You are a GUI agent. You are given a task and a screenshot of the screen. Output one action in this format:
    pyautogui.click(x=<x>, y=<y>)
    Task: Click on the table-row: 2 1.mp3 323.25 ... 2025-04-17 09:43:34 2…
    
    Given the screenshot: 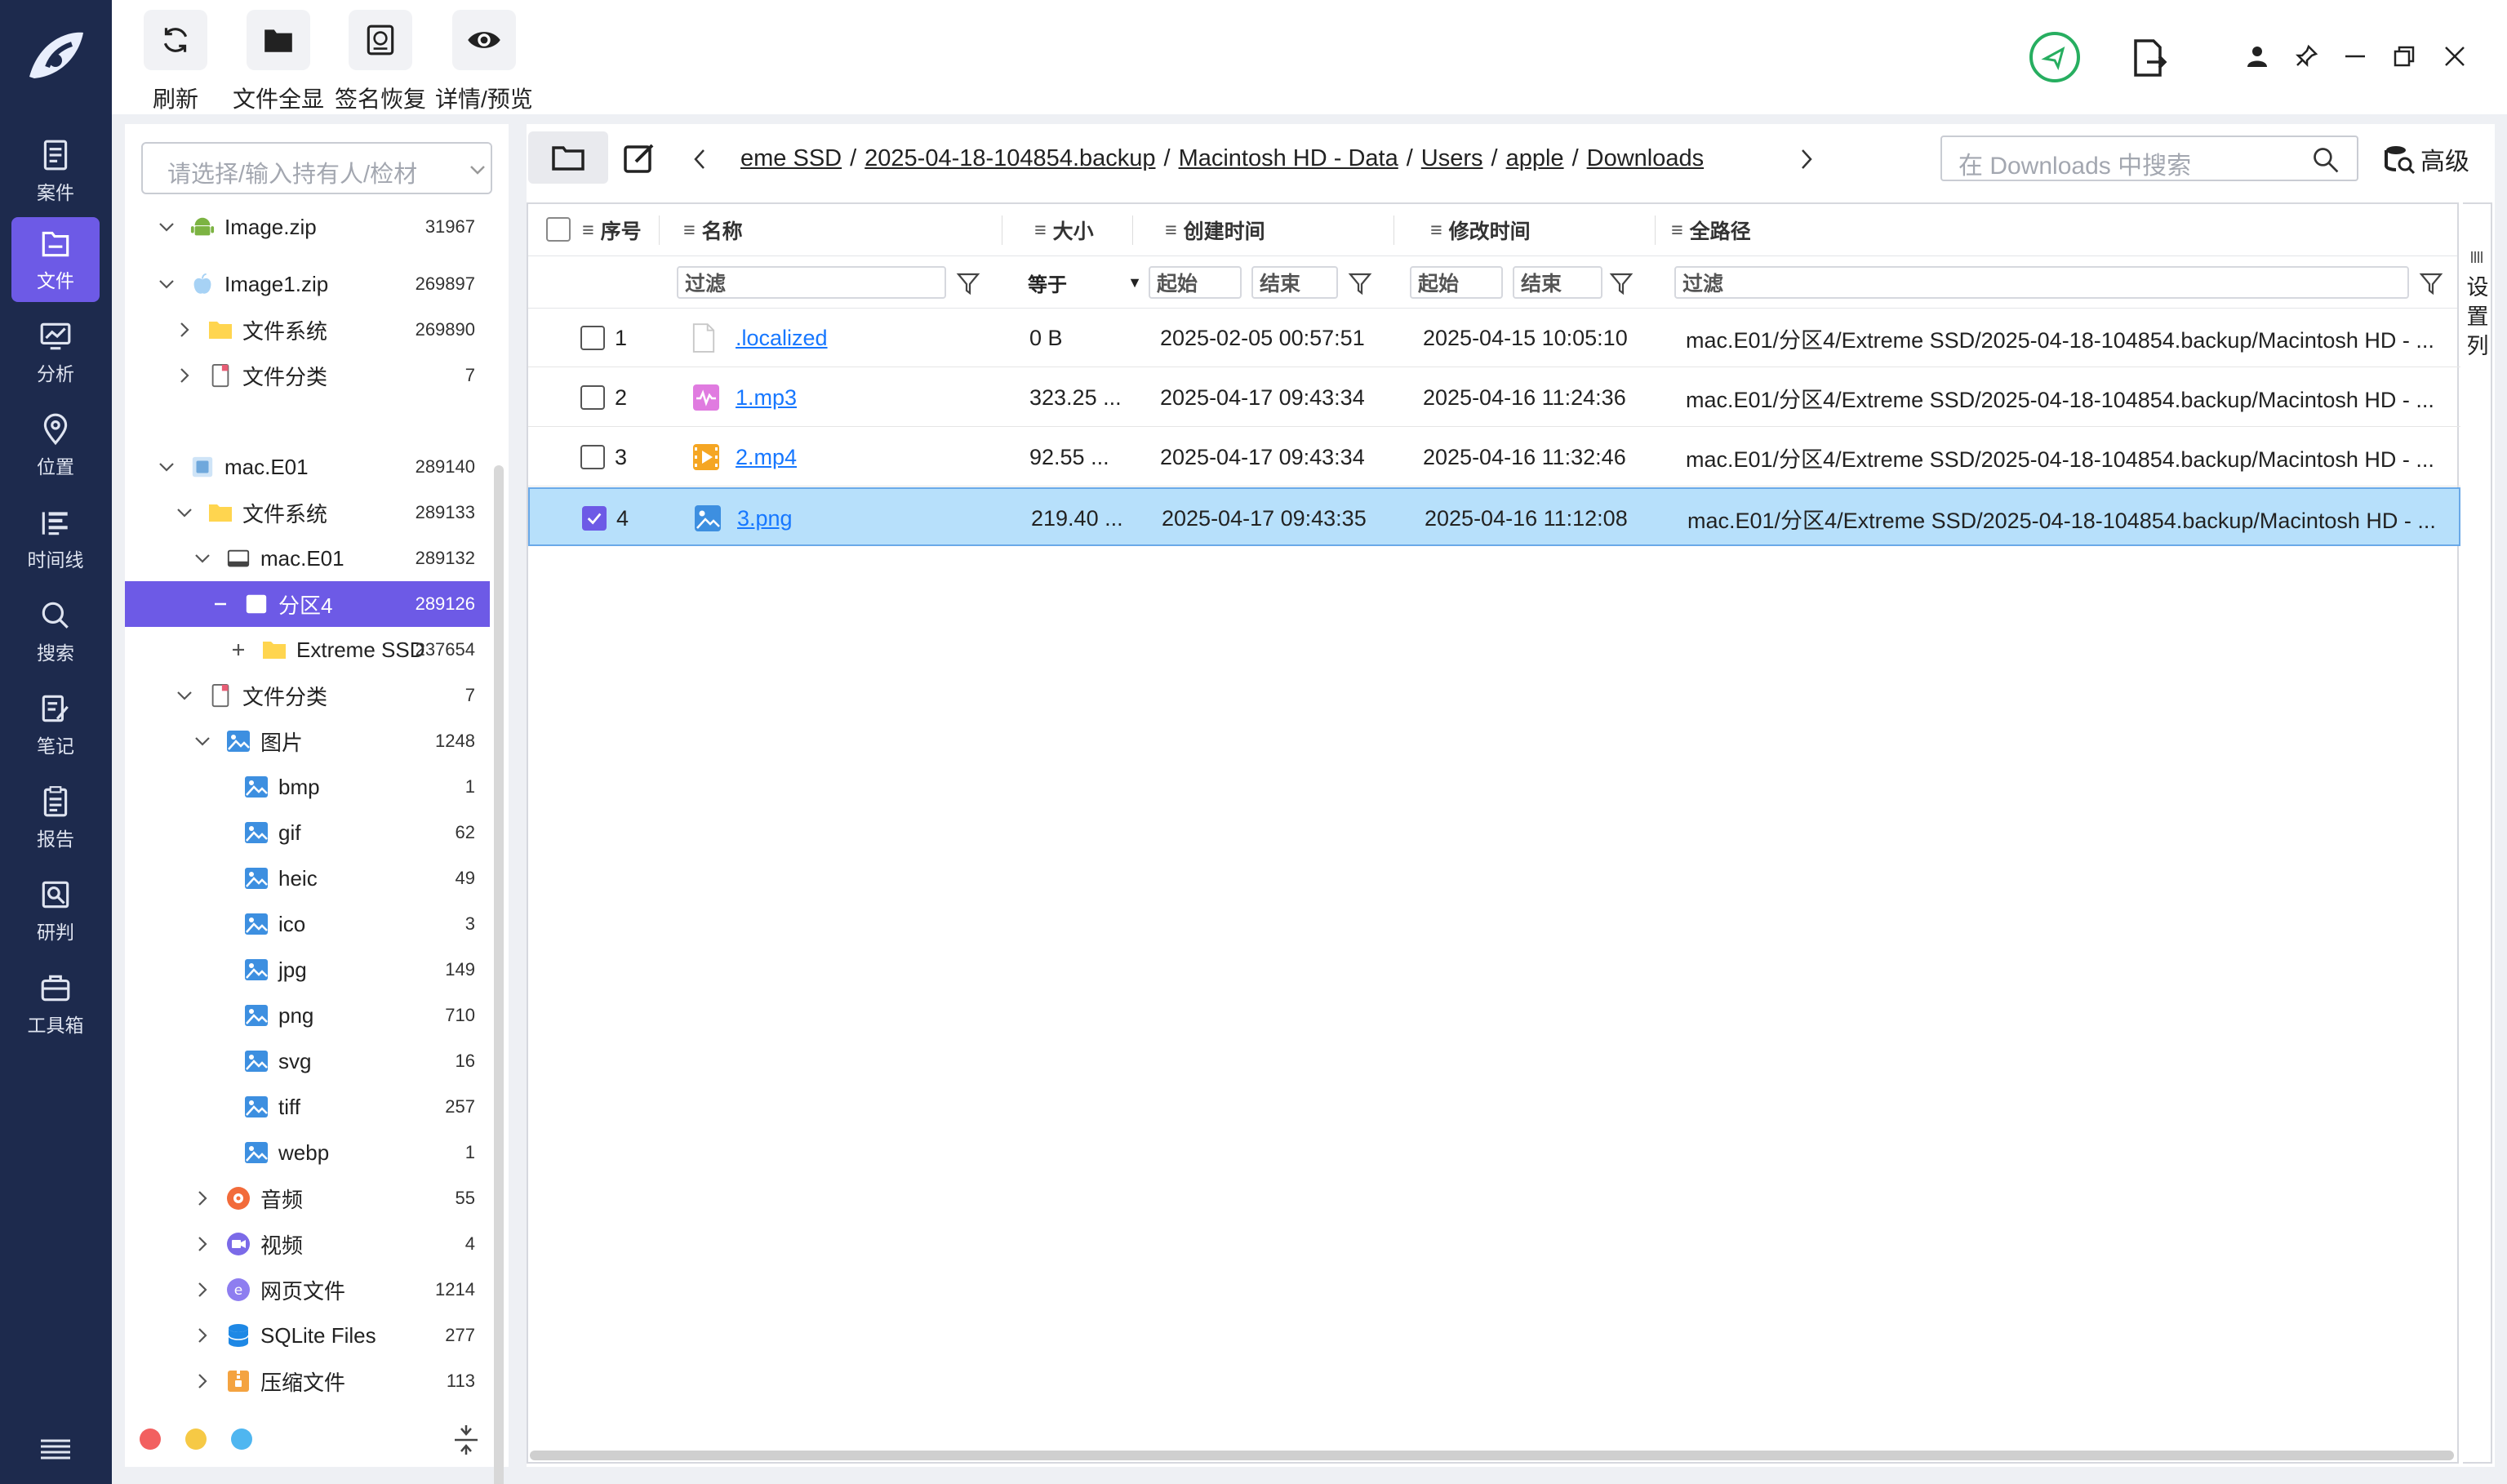 What is the action you would take?
    pyautogui.click(x=1494, y=398)
    